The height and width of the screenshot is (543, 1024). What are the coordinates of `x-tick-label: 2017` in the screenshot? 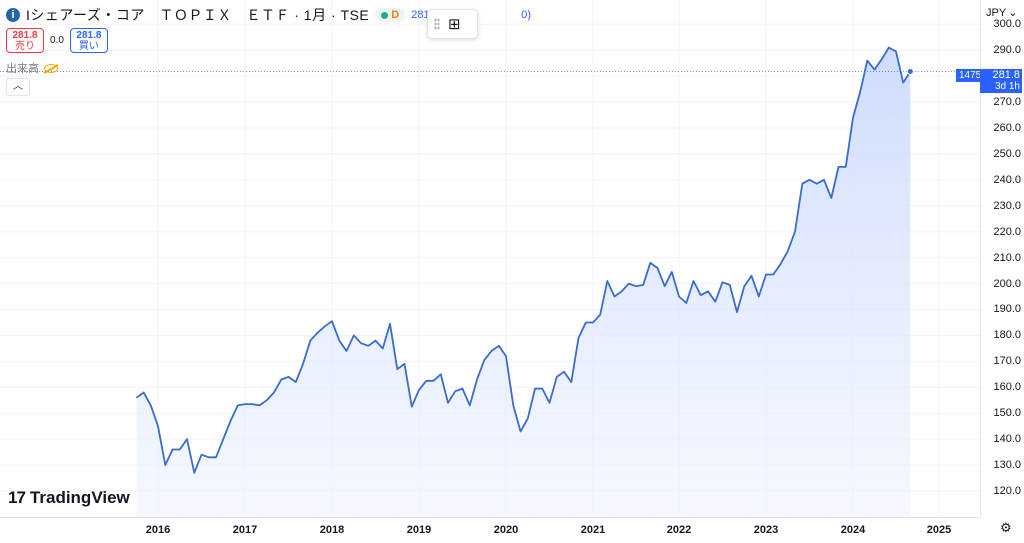 It's located at (245, 530).